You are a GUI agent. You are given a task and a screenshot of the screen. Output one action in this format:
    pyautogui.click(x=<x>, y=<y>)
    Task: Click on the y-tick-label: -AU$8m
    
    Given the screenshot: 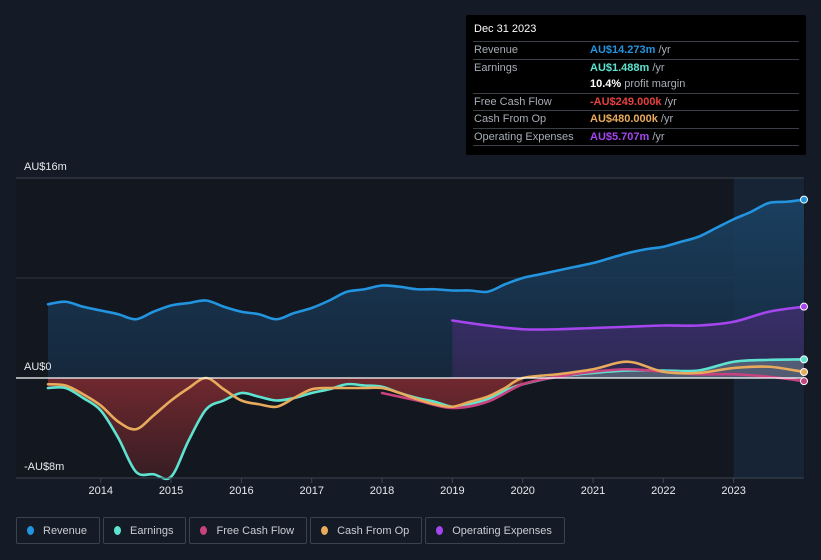 What is the action you would take?
    pyautogui.click(x=44, y=467)
    